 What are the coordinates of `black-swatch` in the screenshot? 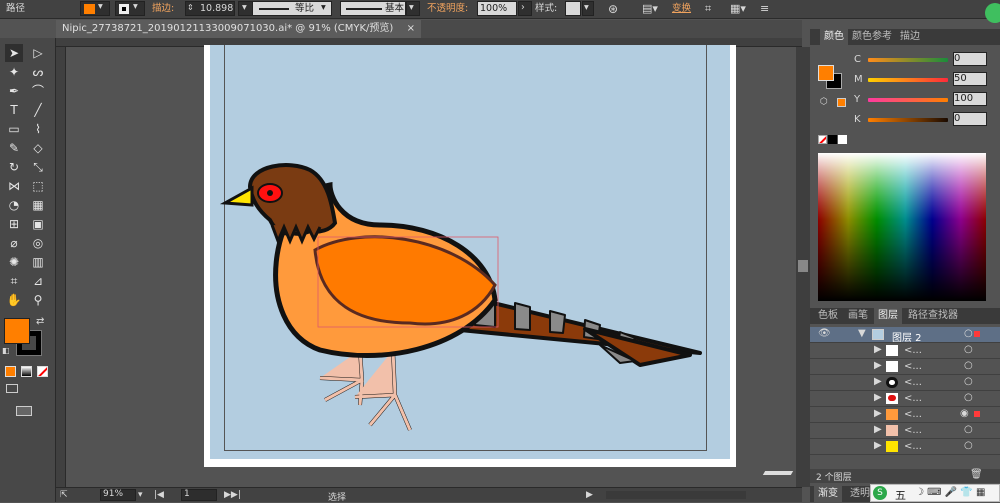 It's located at (832, 139).